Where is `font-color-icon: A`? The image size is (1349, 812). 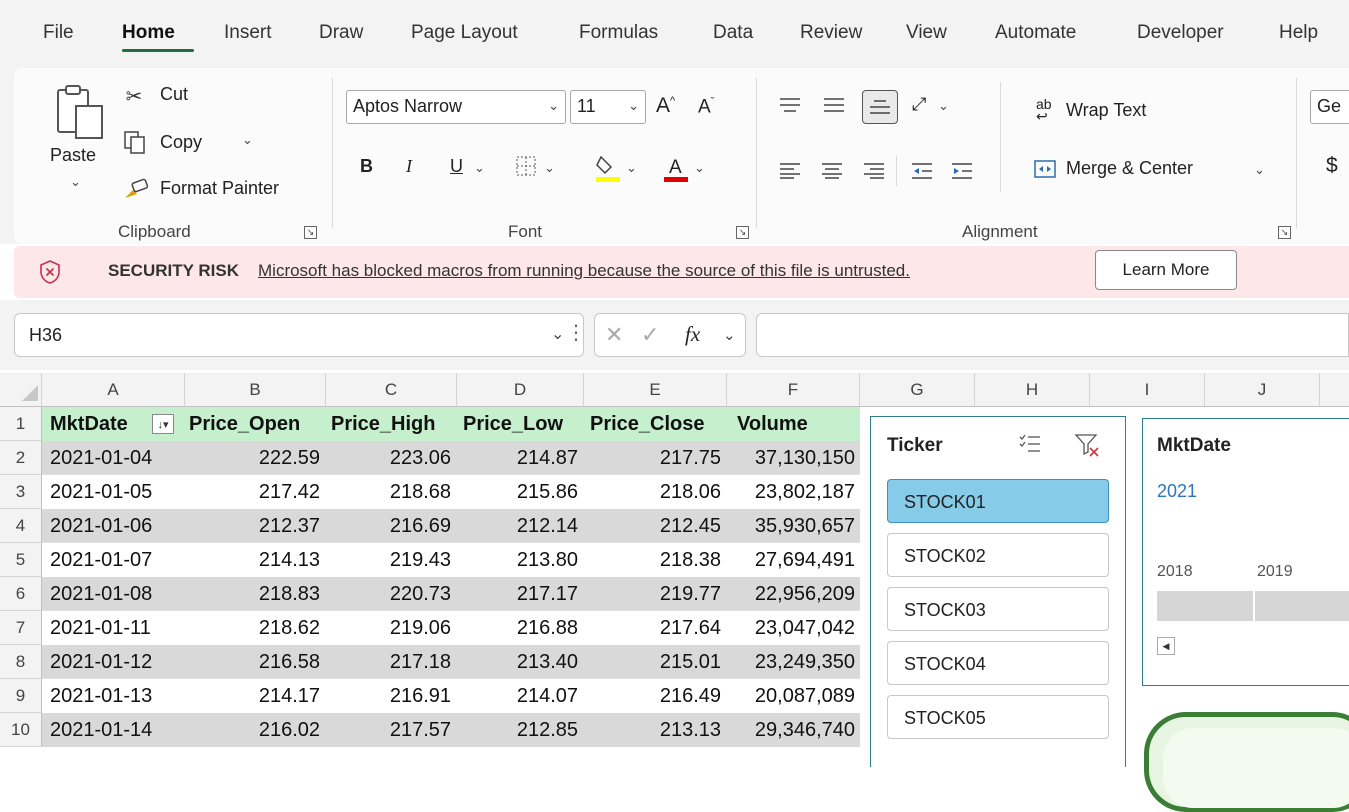
font-color-icon: A is located at coordinates (676, 168).